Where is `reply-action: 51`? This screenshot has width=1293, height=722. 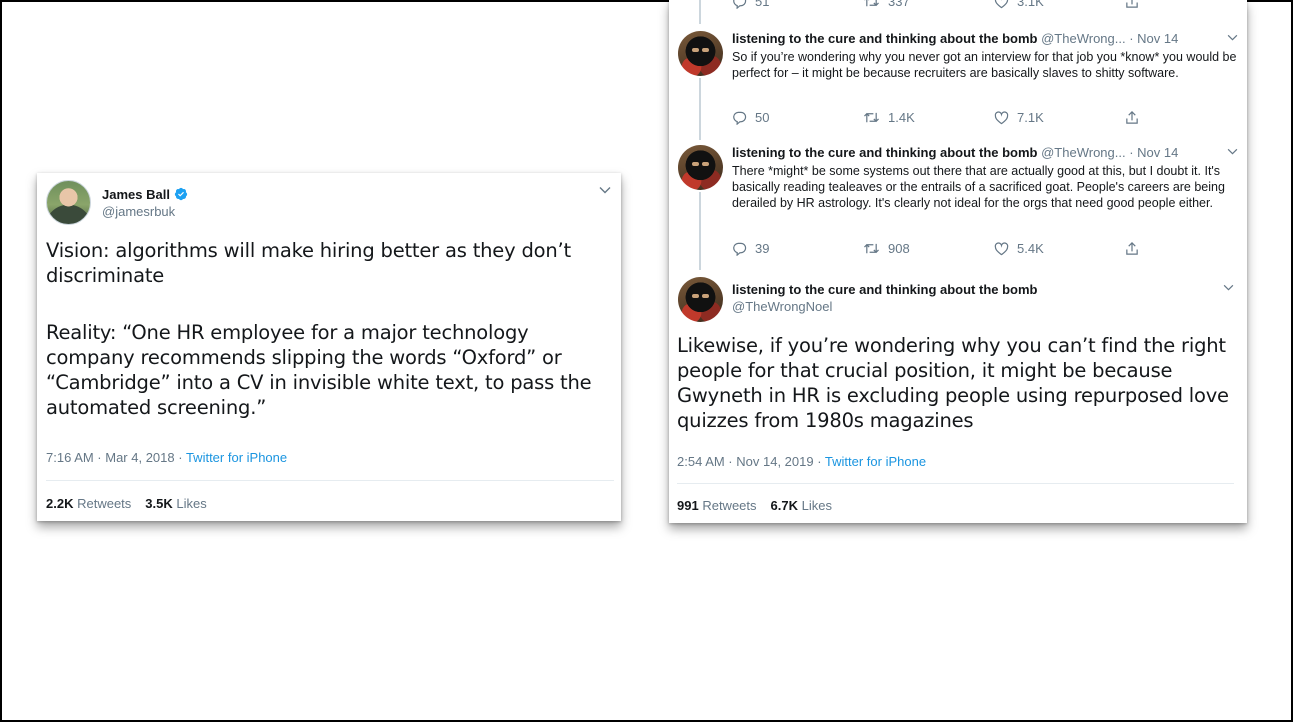 reply-action: 51 is located at coordinates (797, 4).